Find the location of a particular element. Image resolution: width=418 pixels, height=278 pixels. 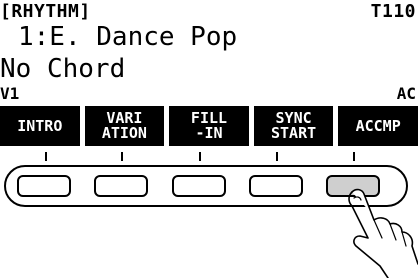

softkey-label-accmp: ACCMP is located at coordinates (378, 126).